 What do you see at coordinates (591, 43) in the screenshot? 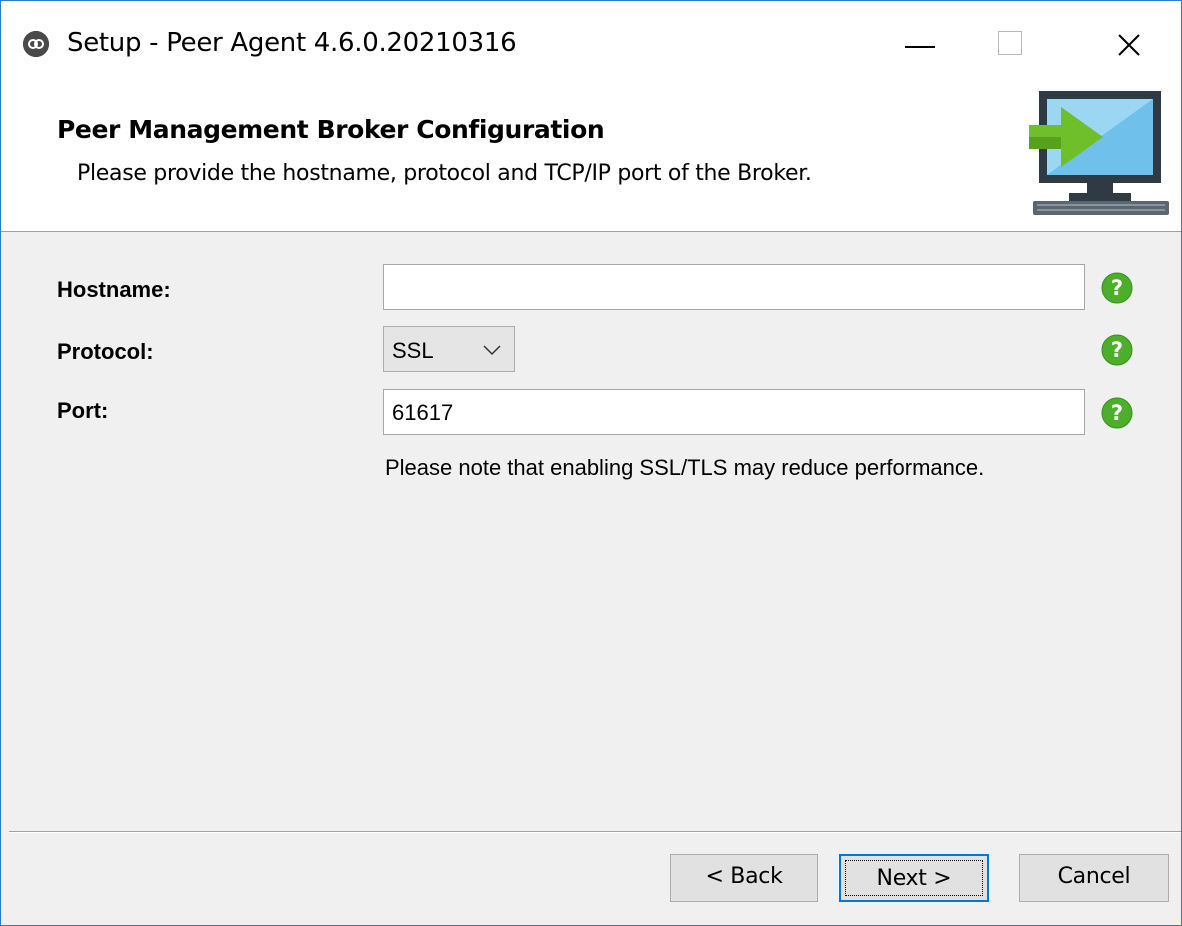
I see `title-bar: Setup - Peer Agent 4.6.0.20210316` at bounding box center [591, 43].